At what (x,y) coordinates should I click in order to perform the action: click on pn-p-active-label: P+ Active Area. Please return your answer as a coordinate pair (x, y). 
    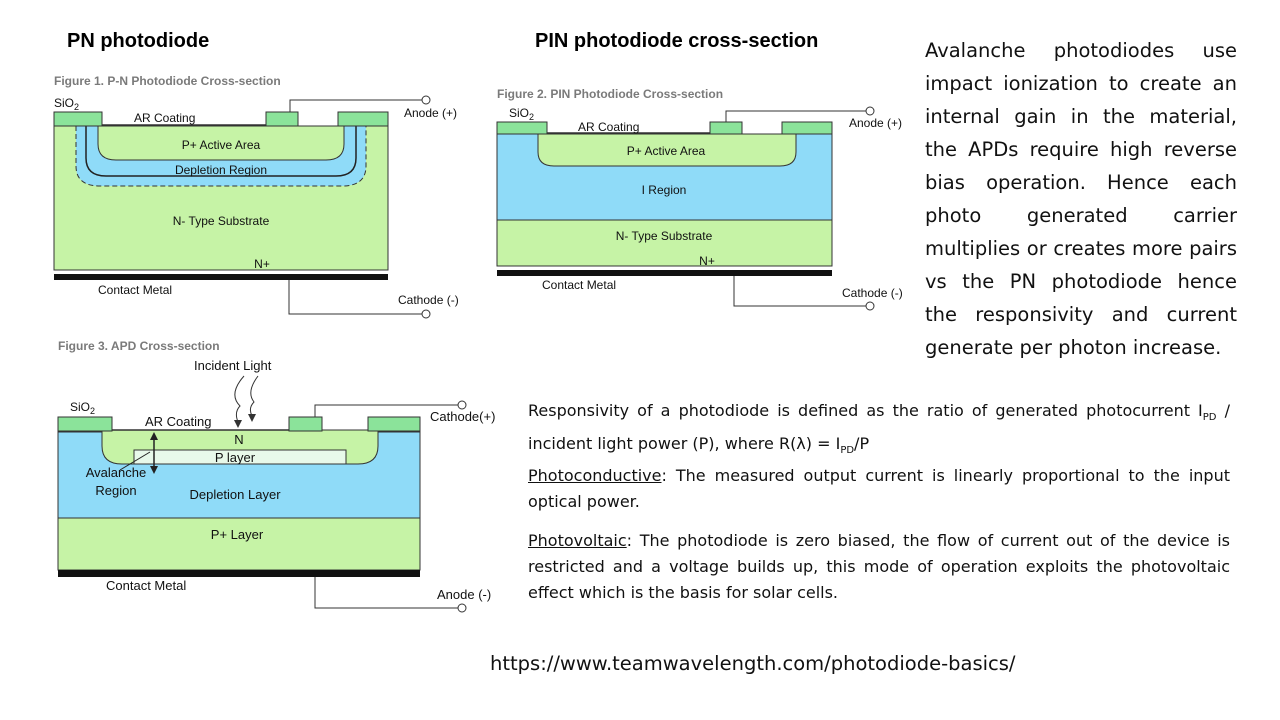
    Looking at the image, I should click on (221, 145).